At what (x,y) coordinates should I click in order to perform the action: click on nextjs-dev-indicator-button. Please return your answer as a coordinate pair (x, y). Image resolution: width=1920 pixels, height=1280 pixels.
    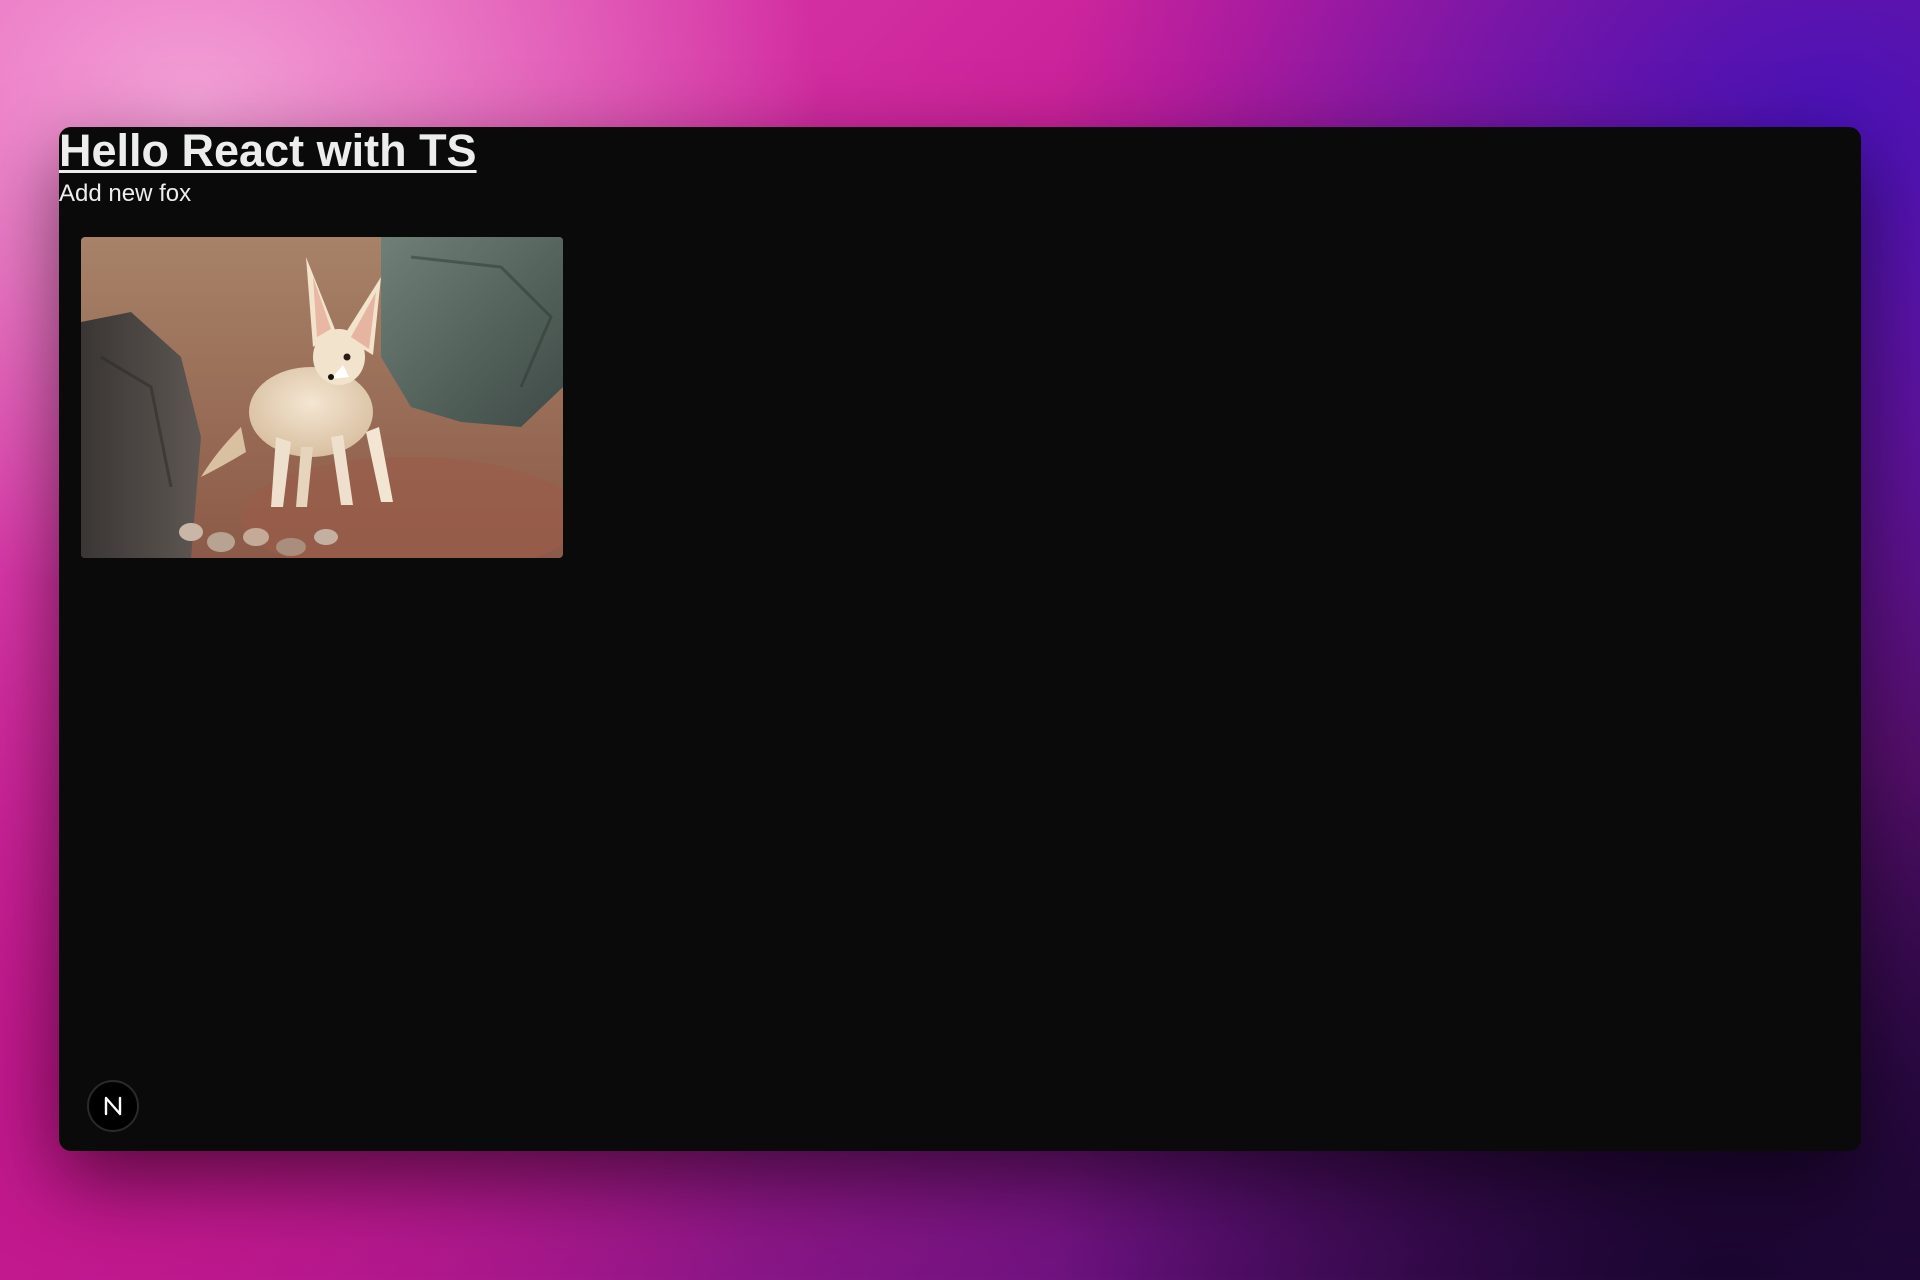
    Looking at the image, I should click on (113, 1106).